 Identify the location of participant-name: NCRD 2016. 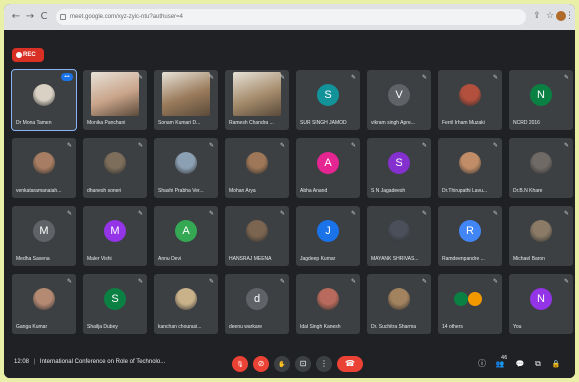
(526, 123).